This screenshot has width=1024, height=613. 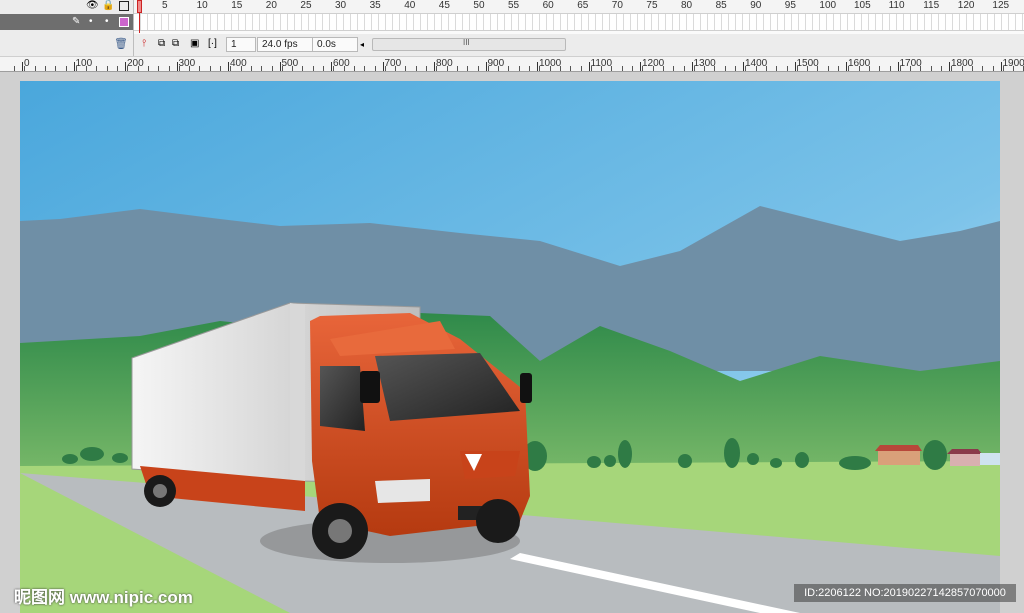 What do you see at coordinates (393, 63) in the screenshot?
I see `ruler-label: 700` at bounding box center [393, 63].